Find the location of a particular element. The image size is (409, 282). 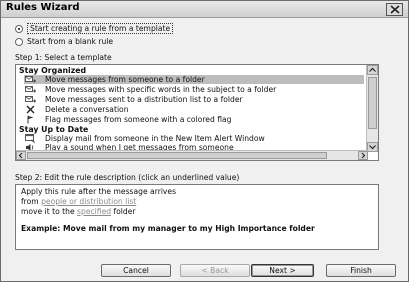

radio-from-template: Start creating a rule from a template is located at coordinates (94, 28).